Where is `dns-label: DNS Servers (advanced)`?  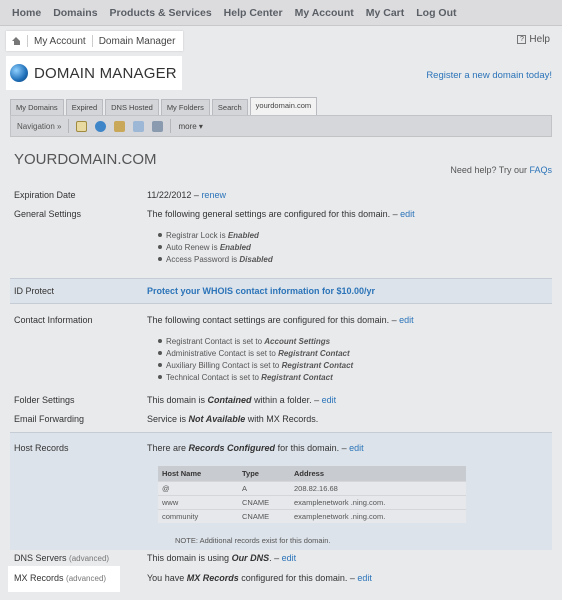
dns-label: DNS Servers (advanced) is located at coordinates (62, 558).